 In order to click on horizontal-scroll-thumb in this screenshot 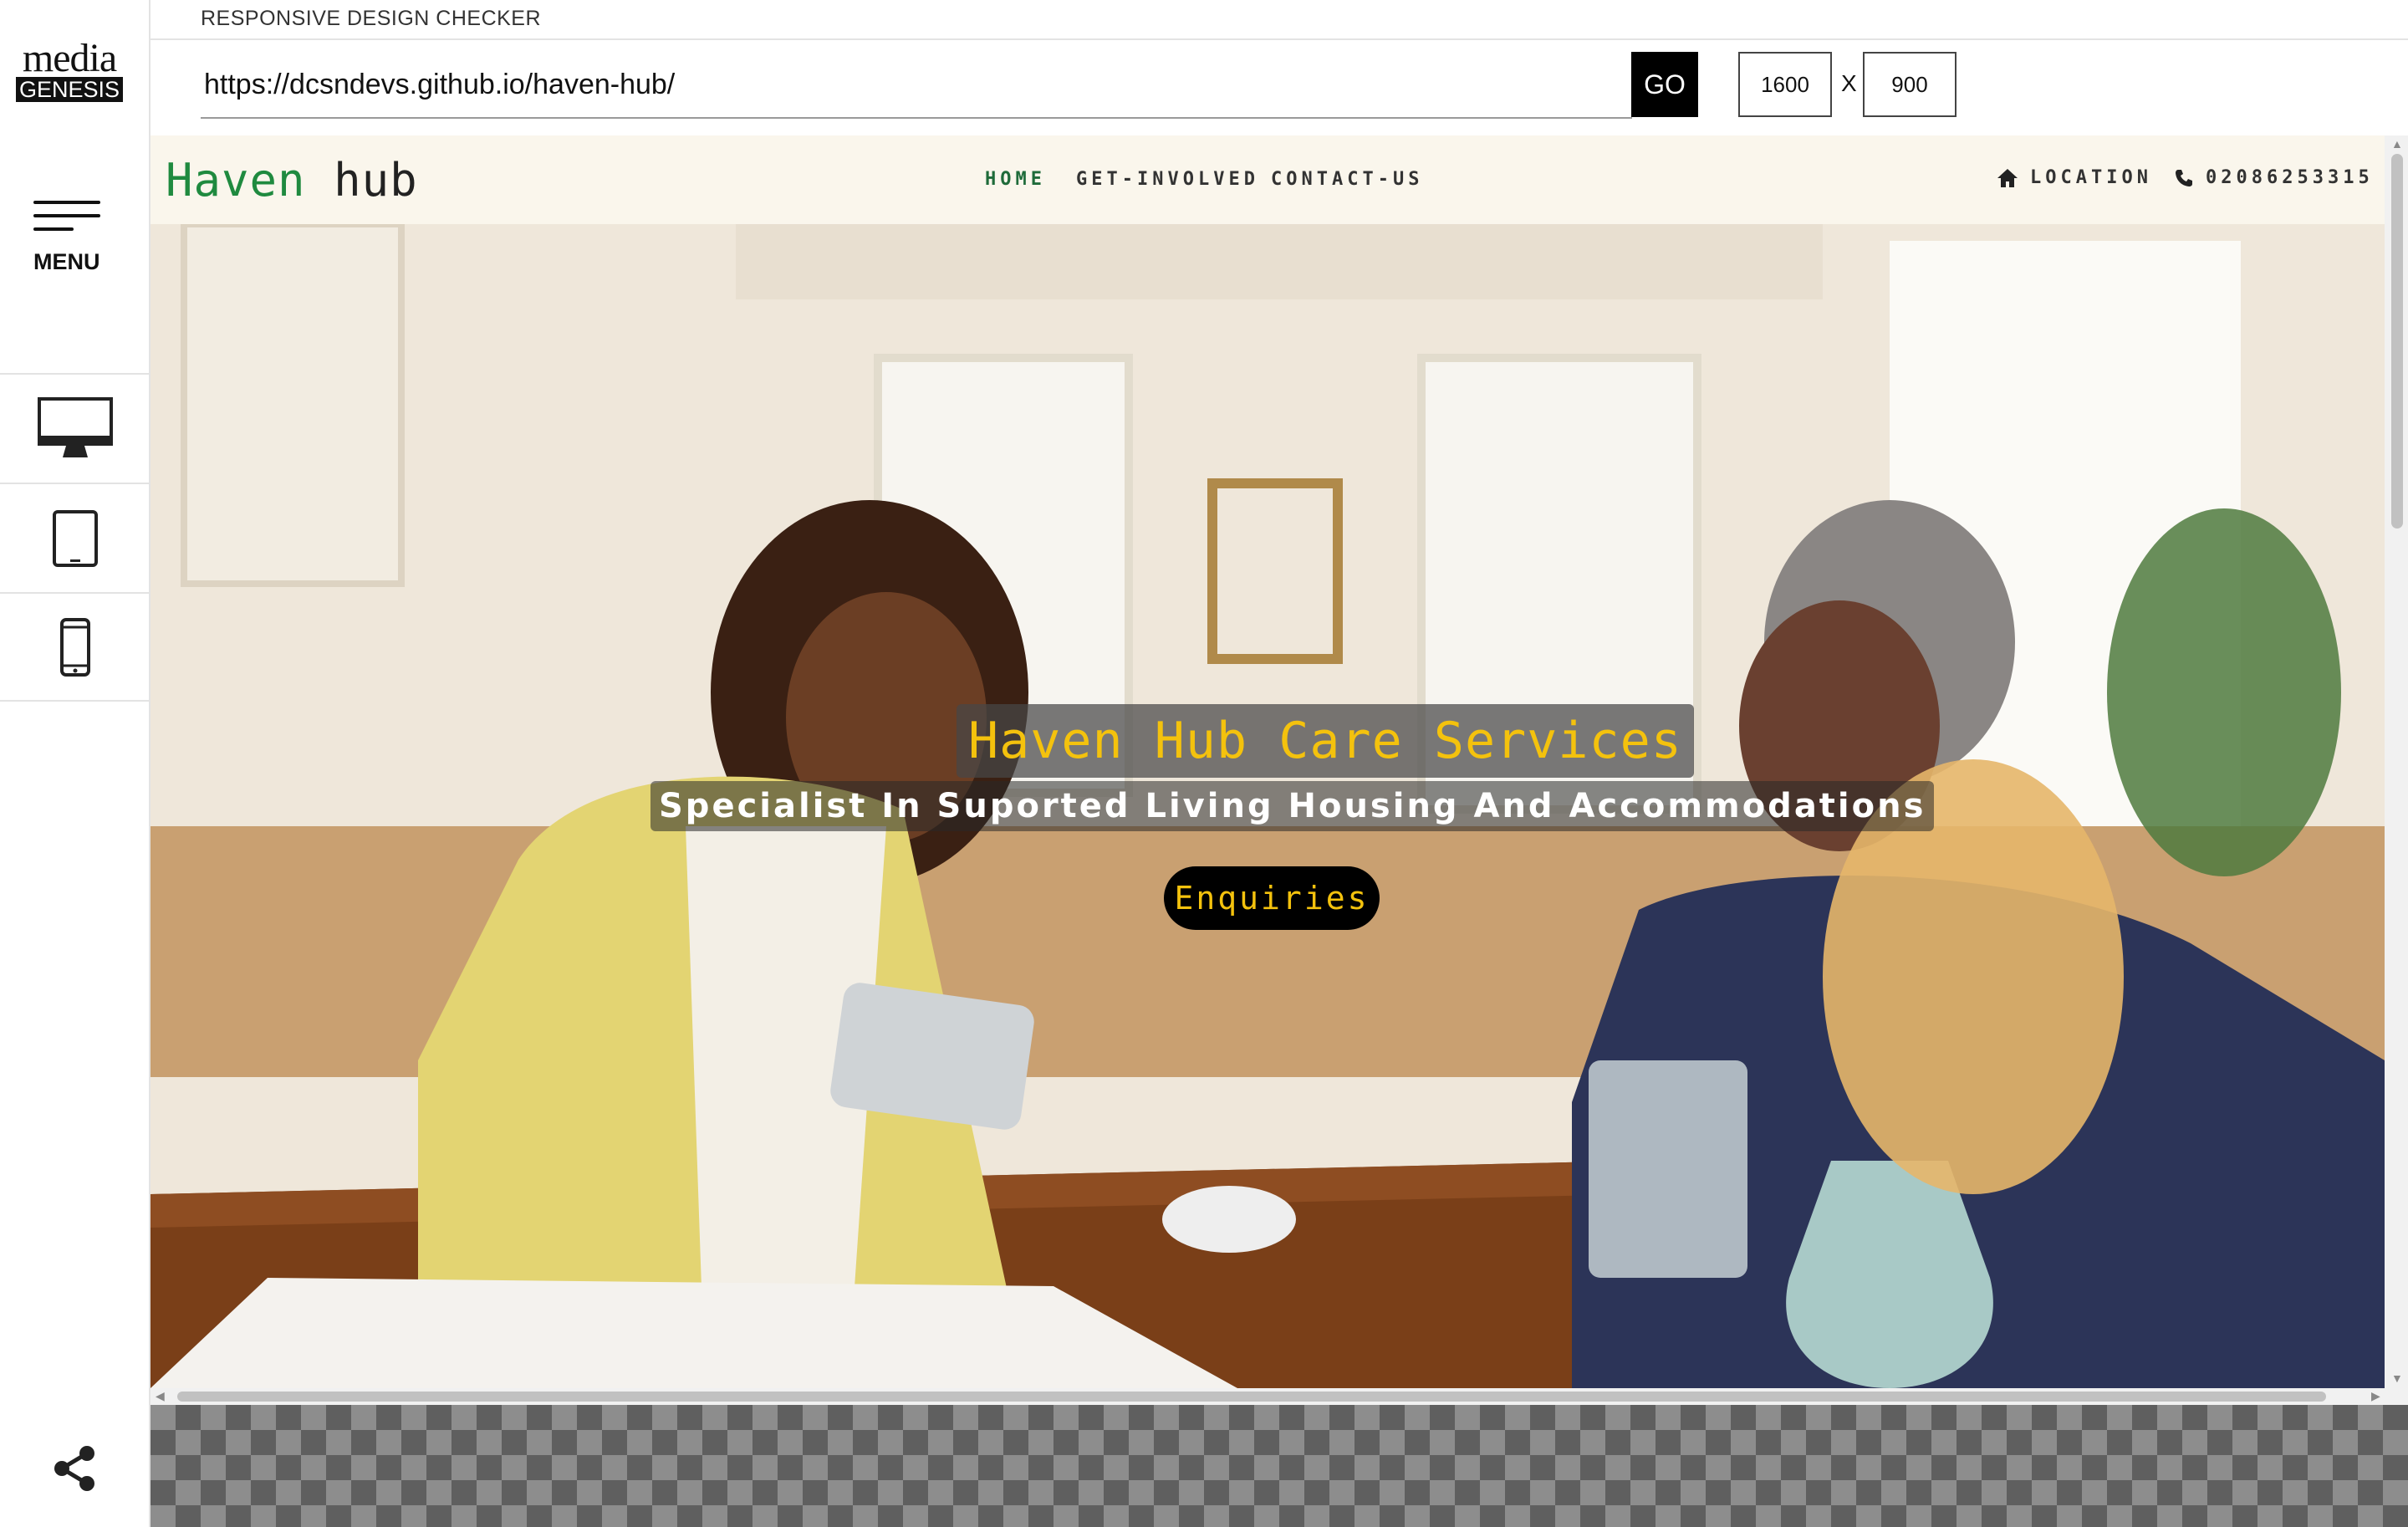, I will do `click(1251, 1397)`.